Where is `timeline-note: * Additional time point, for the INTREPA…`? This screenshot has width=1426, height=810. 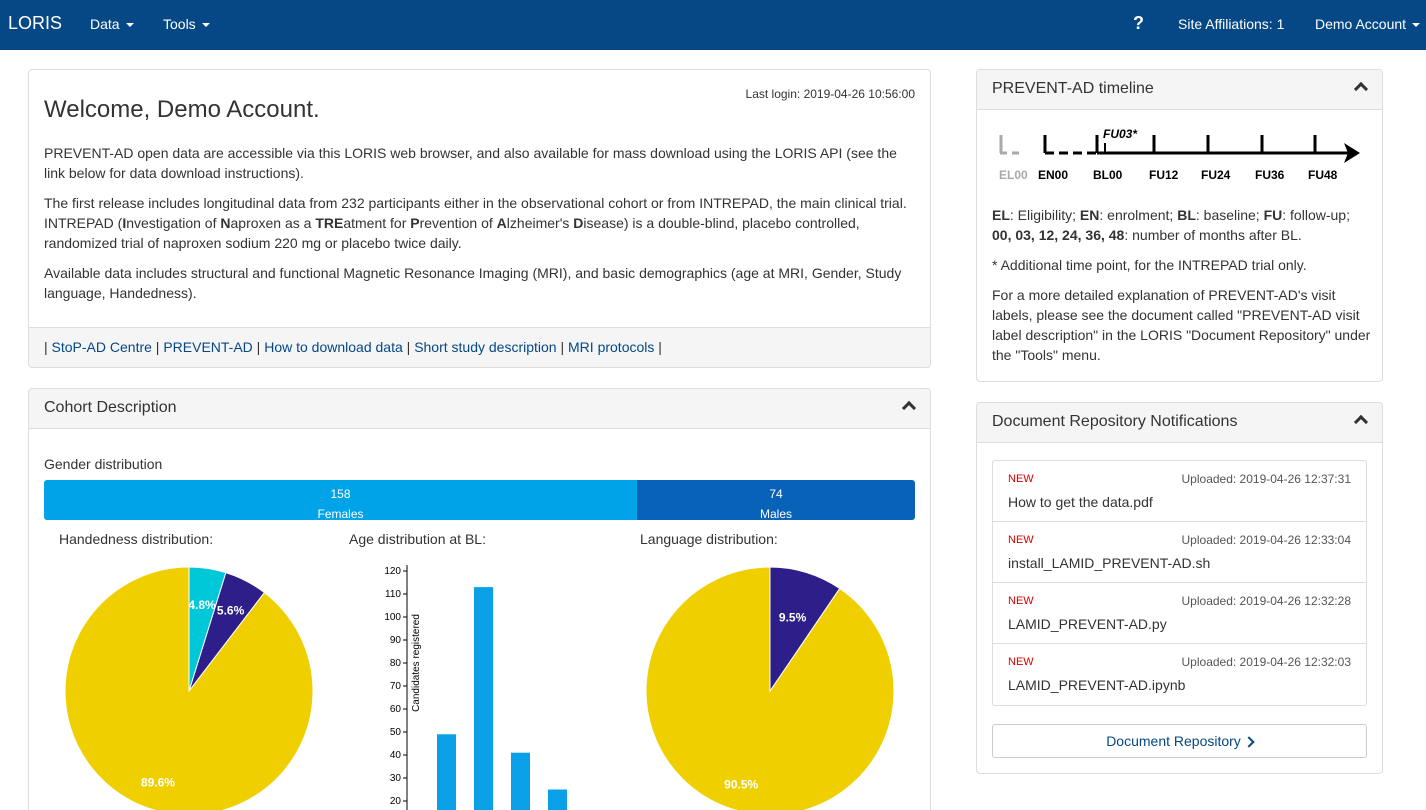
timeline-note: * Additional time point, for the INTREPA… is located at coordinates (1149, 265).